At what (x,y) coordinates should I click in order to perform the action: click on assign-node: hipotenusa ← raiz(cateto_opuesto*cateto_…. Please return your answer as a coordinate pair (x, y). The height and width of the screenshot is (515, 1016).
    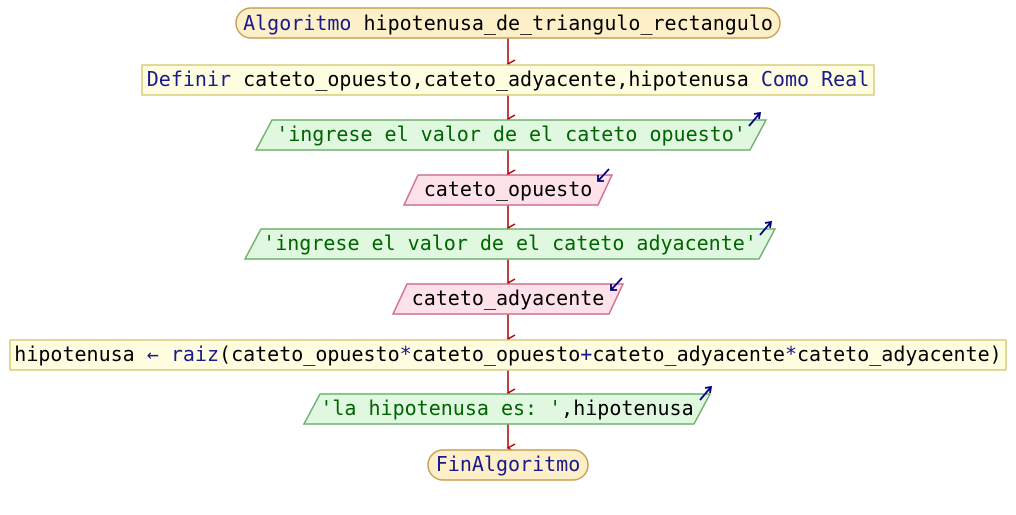
    Looking at the image, I should click on (508, 355).